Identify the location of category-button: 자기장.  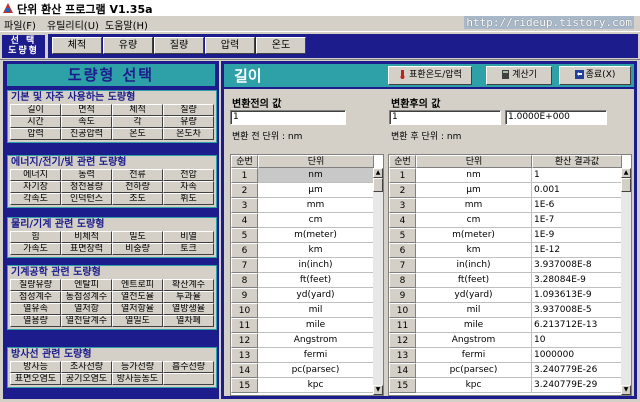
(35, 187).